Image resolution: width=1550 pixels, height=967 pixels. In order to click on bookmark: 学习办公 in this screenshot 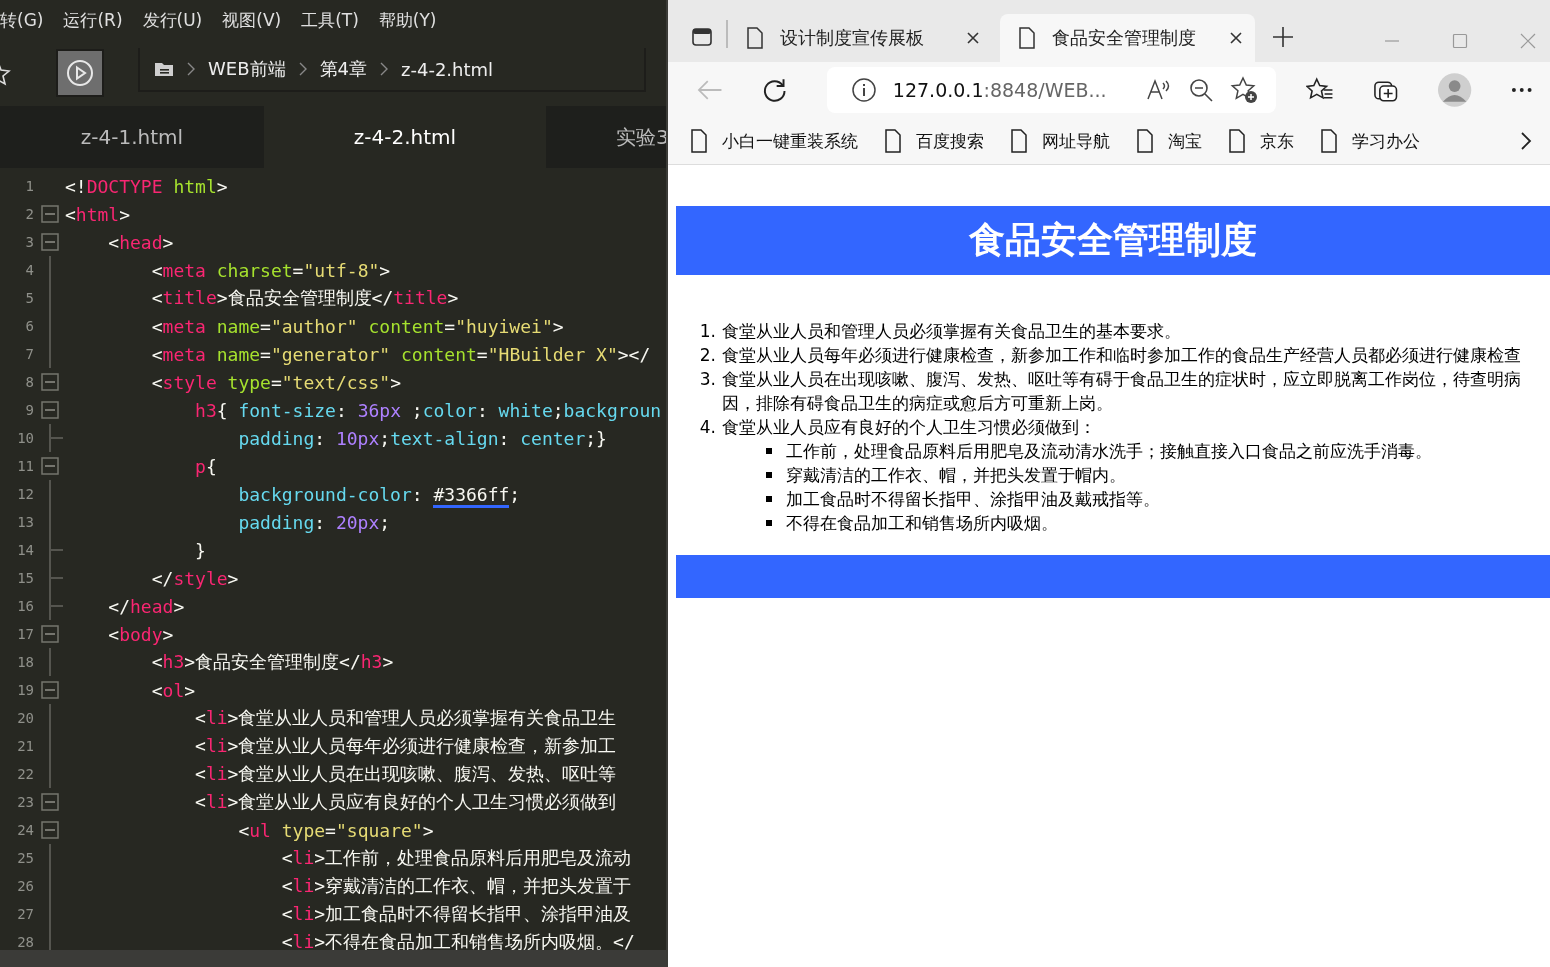, I will do `click(1370, 141)`.